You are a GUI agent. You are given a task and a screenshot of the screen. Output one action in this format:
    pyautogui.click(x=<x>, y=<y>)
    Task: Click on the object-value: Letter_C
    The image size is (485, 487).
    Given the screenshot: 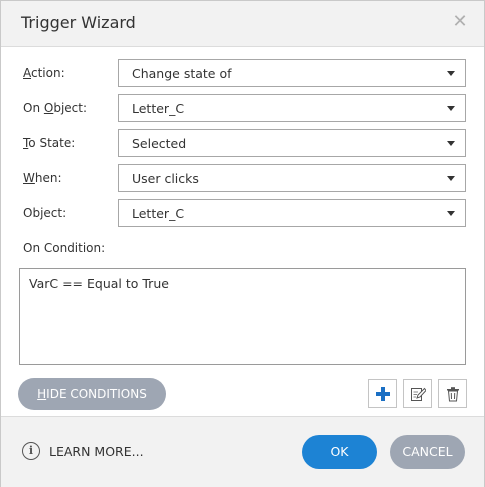 What is the action you would take?
    pyautogui.click(x=158, y=213)
    